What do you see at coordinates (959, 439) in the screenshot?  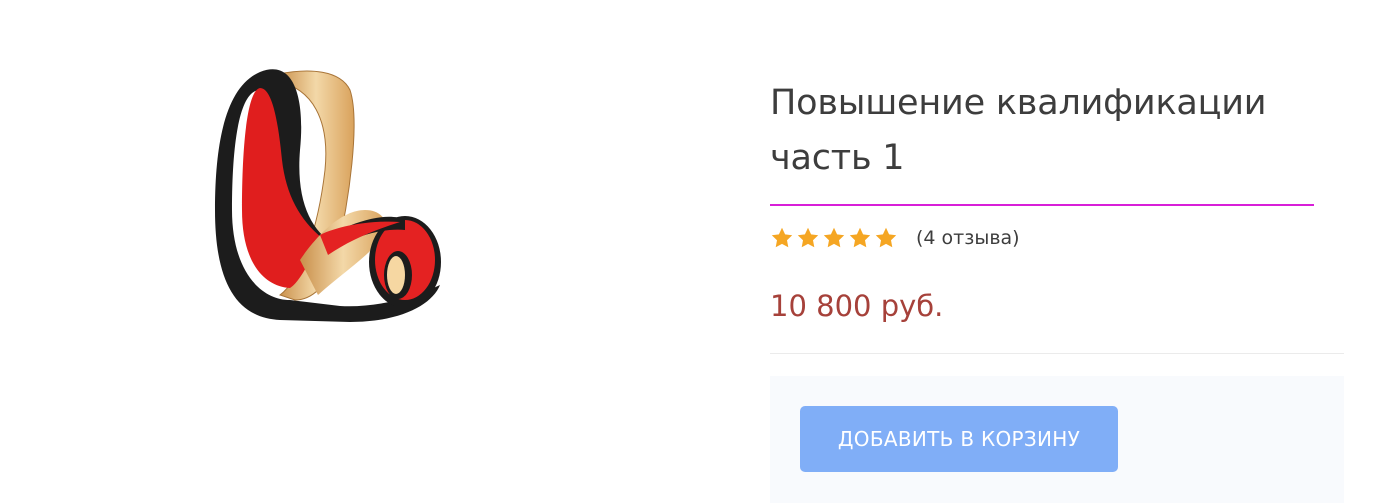 I see `add-to-cart-button: ДОБАВИТЬ В КОРЗИНУ` at bounding box center [959, 439].